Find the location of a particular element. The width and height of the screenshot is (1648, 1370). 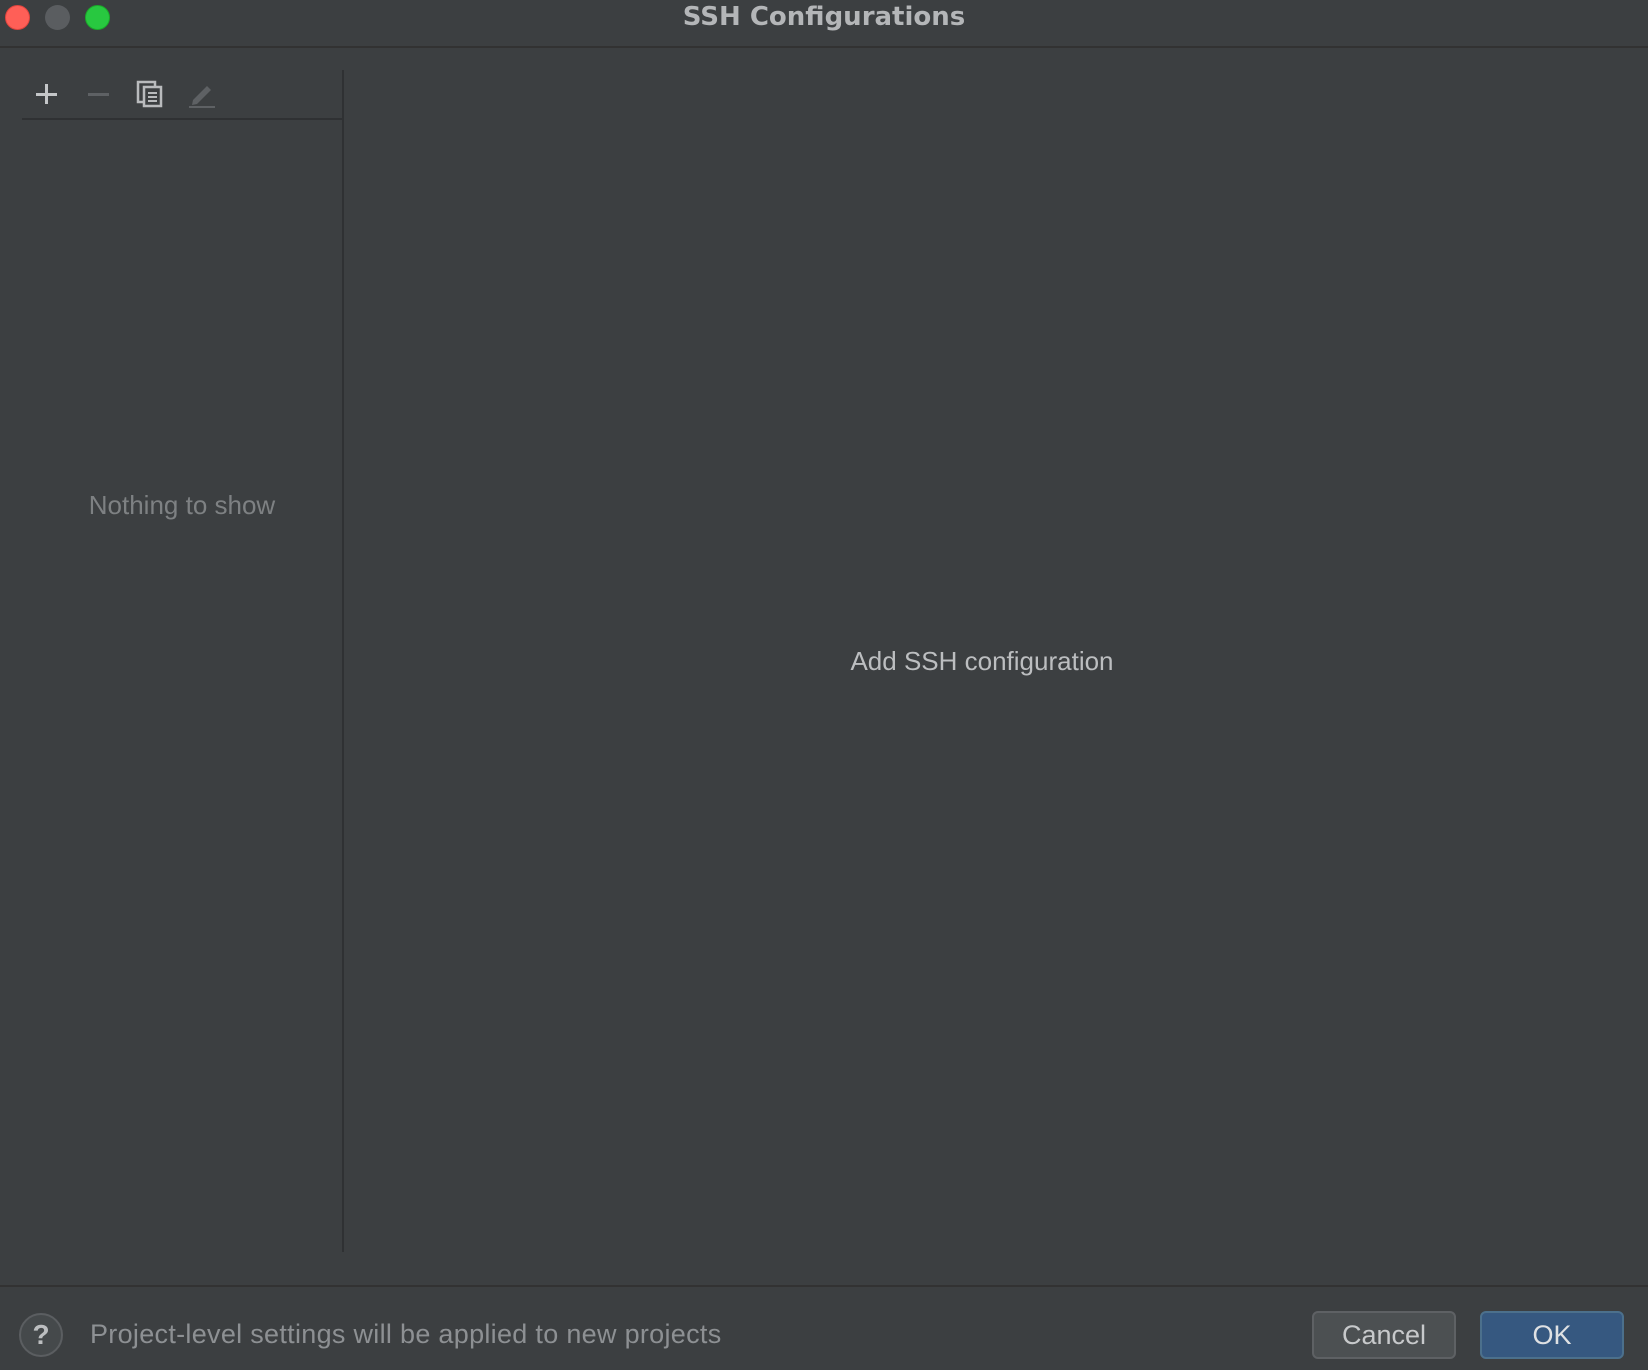

ok-button: OK is located at coordinates (1552, 1335).